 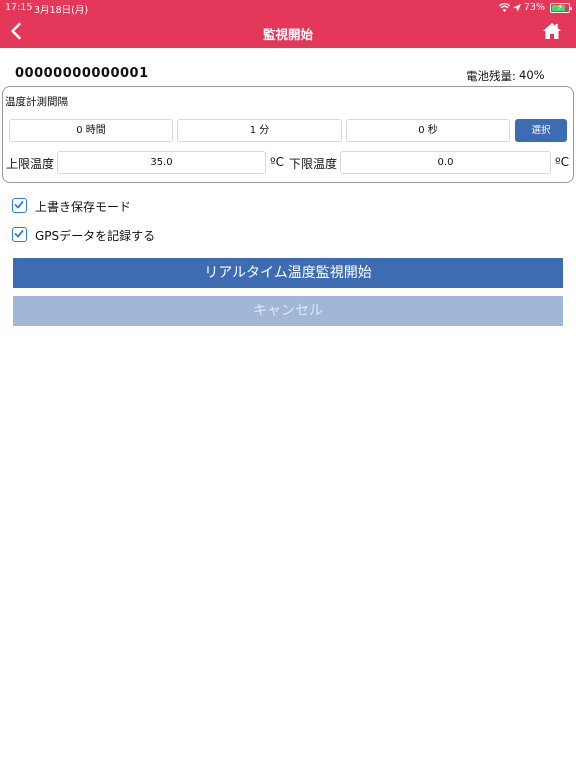 What do you see at coordinates (516, 7) in the screenshot?
I see `location-arrow-icon` at bounding box center [516, 7].